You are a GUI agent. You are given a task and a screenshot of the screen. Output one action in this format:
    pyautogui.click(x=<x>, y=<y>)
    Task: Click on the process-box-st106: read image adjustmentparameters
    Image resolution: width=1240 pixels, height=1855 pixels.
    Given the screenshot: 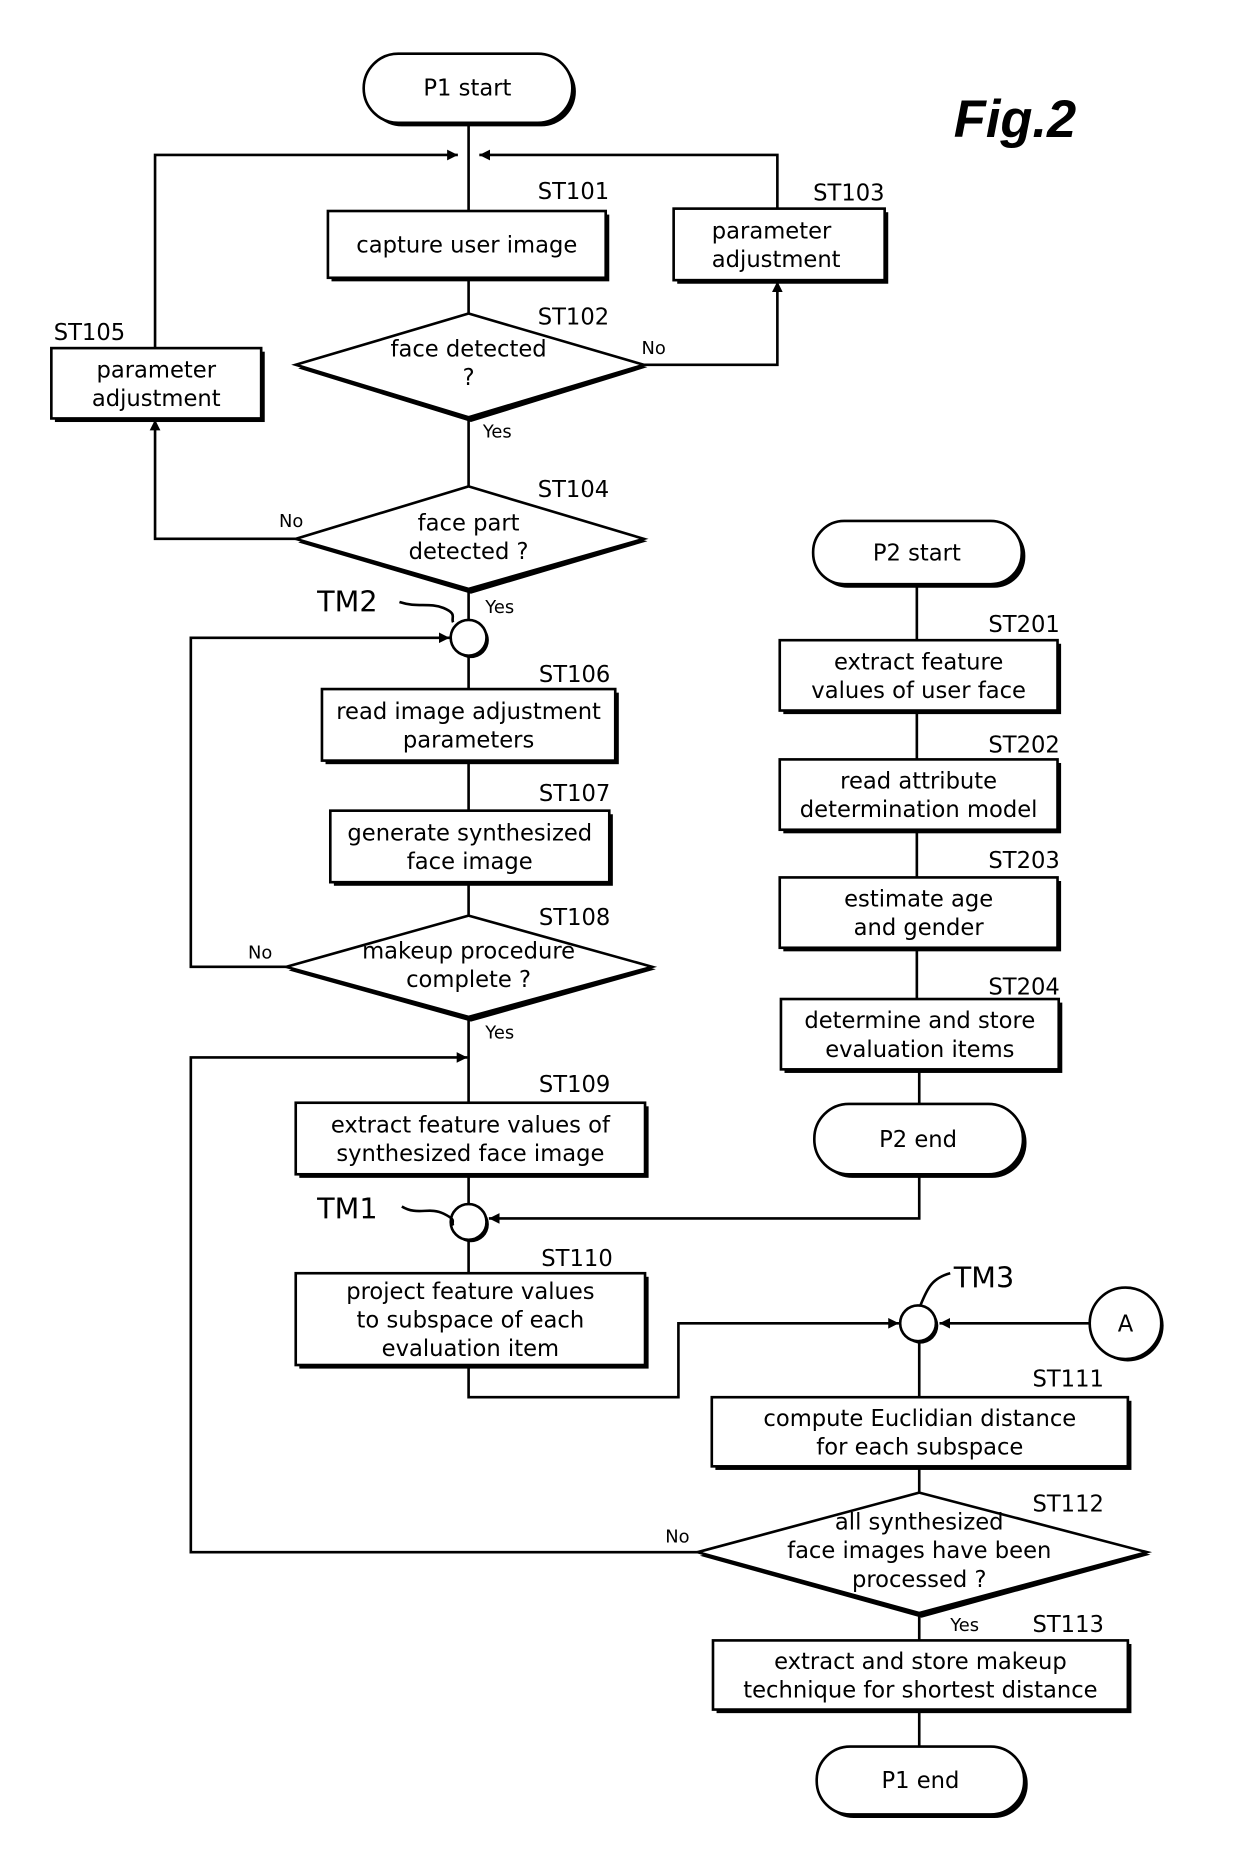 What is the action you would take?
    pyautogui.click(x=469, y=726)
    